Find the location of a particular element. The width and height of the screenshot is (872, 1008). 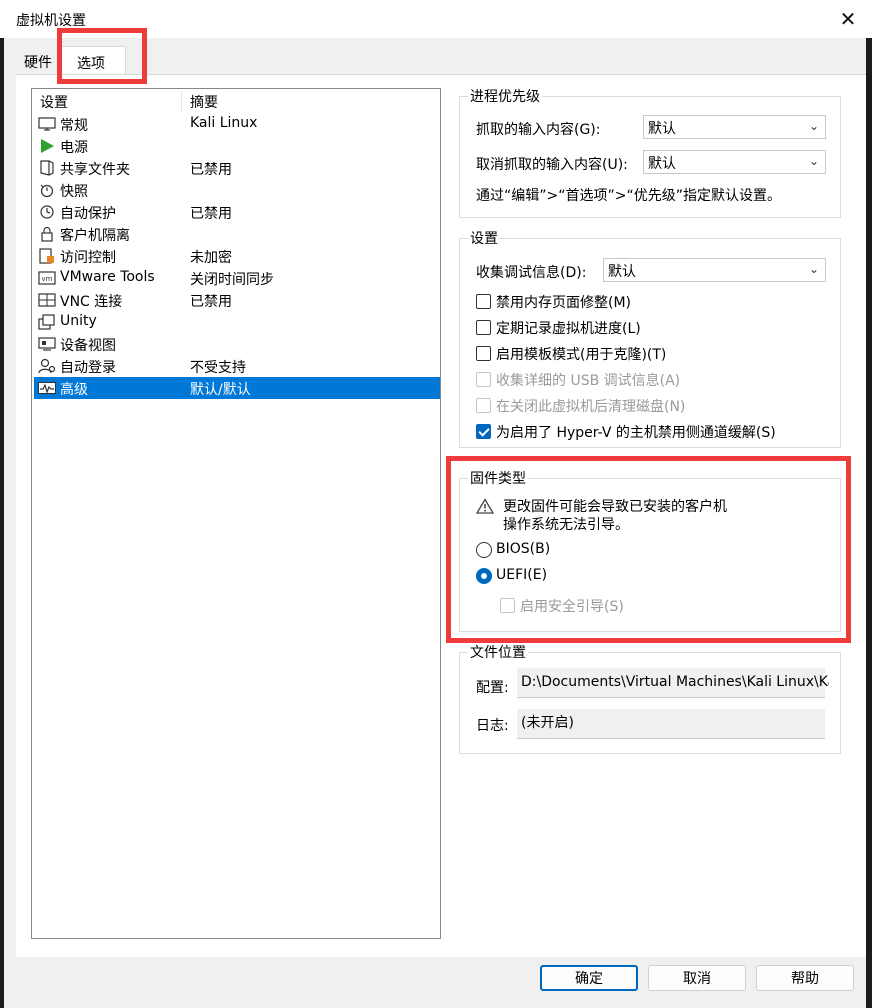

close-icon: ✕ is located at coordinates (848, 19).